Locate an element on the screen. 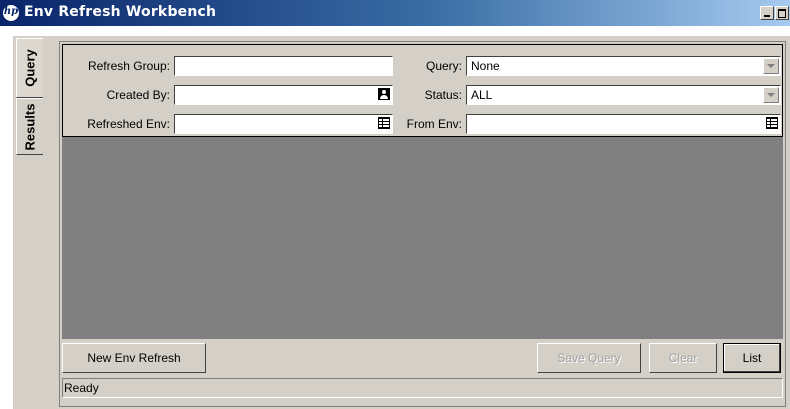 Image resolution: width=790 pixels, height=409 pixels. refreshed-env-input is located at coordinates (283, 124).